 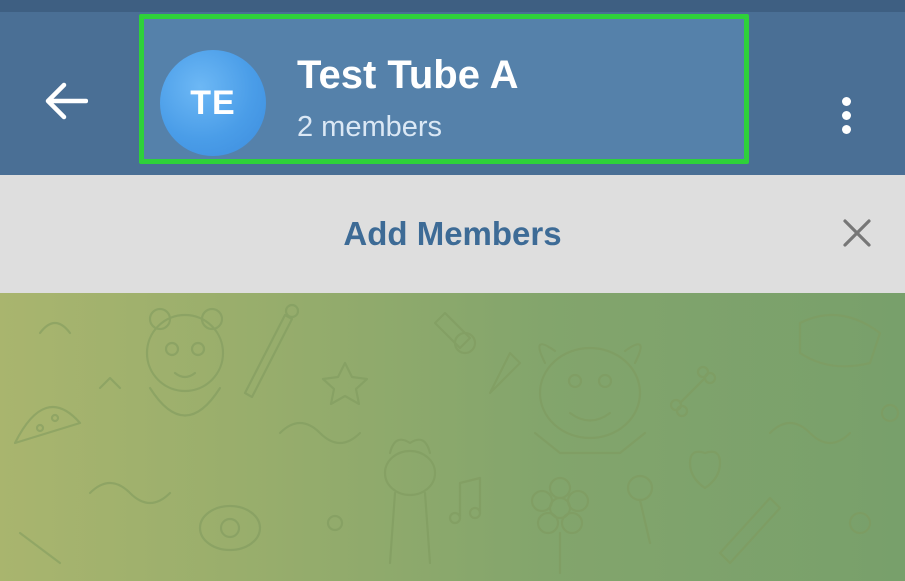 I want to click on avatar-initials: TE, so click(x=213, y=102).